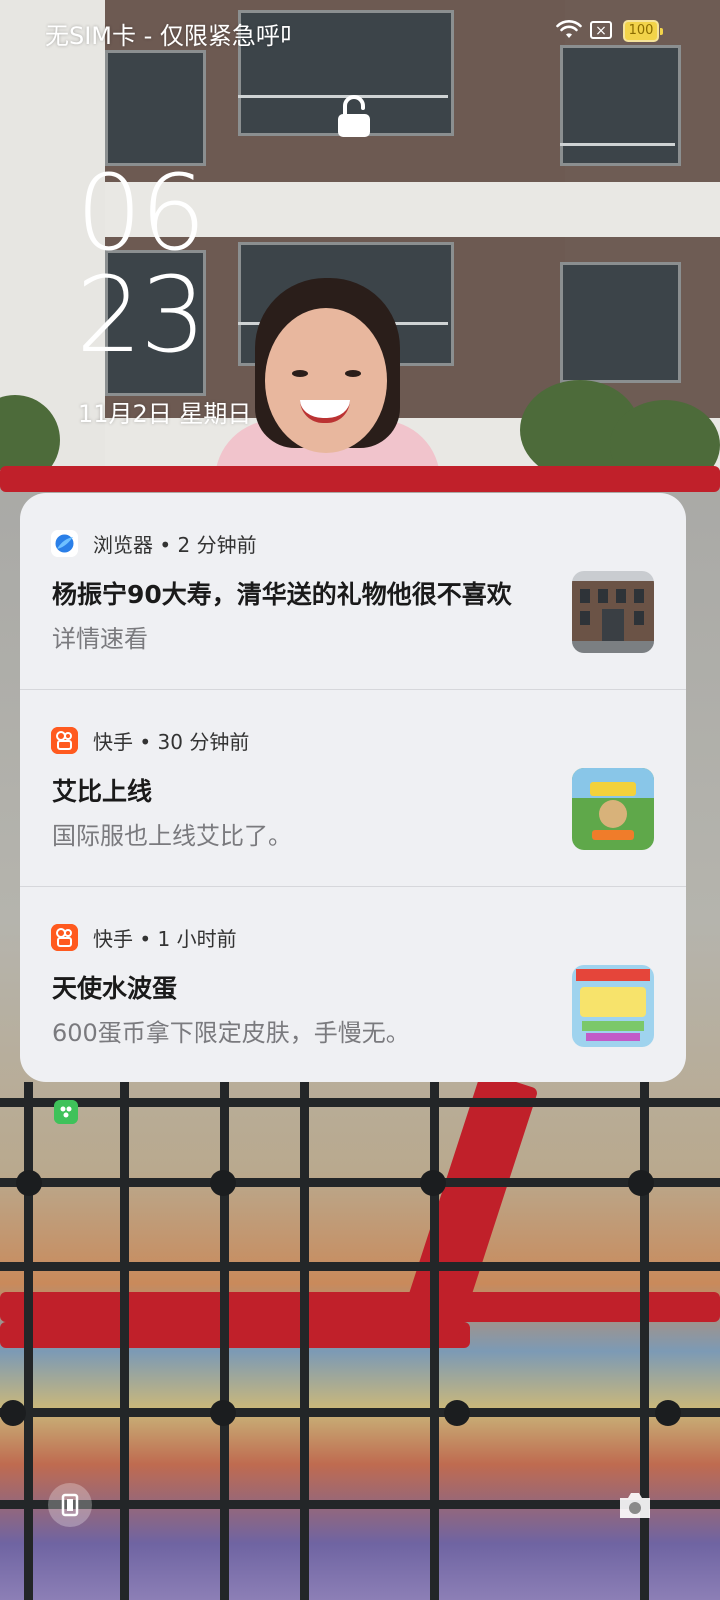  Describe the element at coordinates (167, 36) in the screenshot. I see `carrier-status-text: 无SIM卡 - 仅限紧急呼叫` at that location.